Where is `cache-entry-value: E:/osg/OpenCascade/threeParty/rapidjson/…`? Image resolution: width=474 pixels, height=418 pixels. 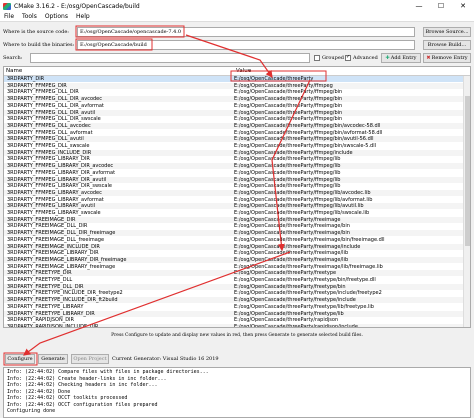 cache-entry-value: E:/osg/OpenCascade/threeParty/rapidjson/… is located at coordinates (352, 325).